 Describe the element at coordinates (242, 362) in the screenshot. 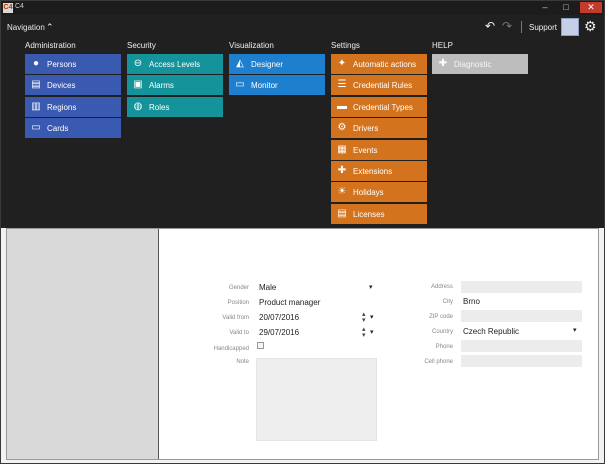

I see `note-label: Note` at that location.